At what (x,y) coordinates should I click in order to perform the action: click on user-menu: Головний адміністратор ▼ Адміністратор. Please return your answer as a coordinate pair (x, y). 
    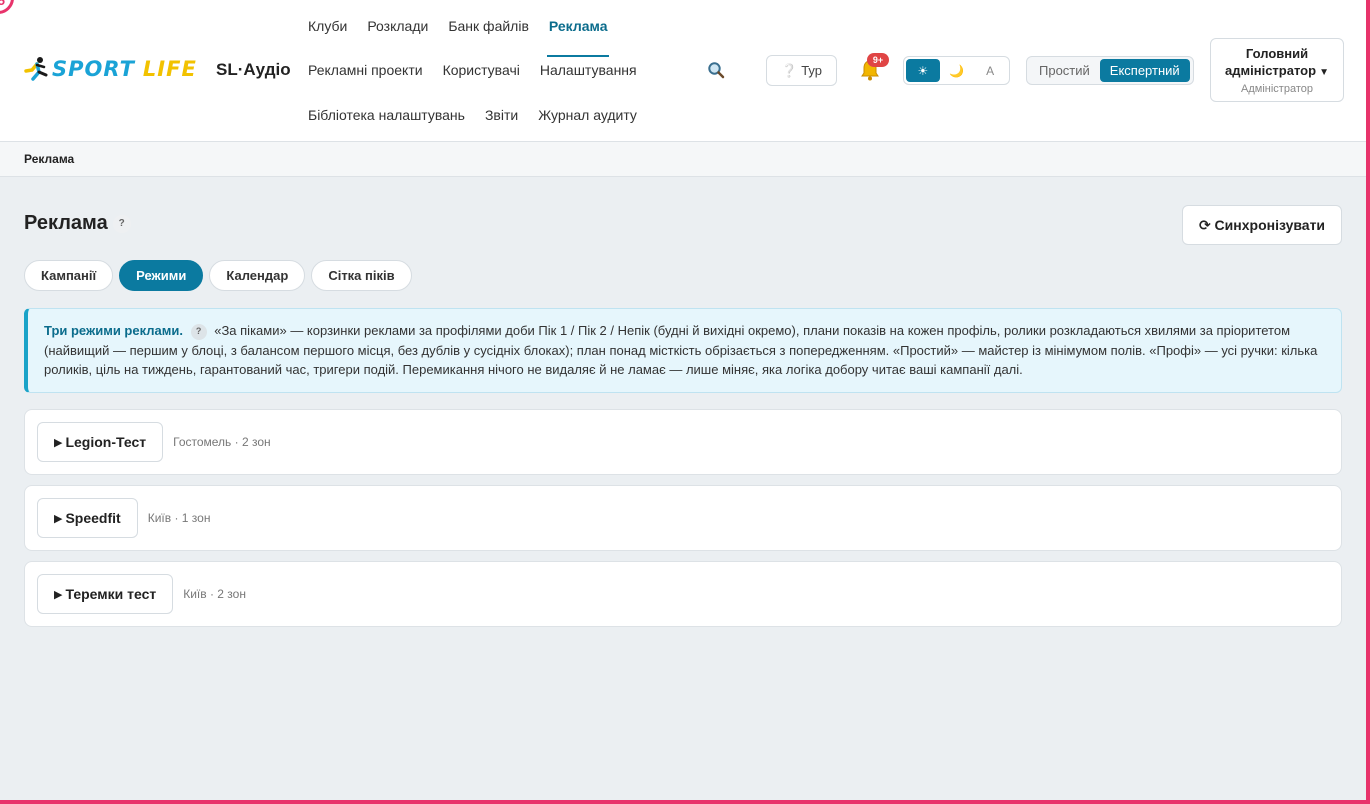
    Looking at the image, I should click on (1277, 70).